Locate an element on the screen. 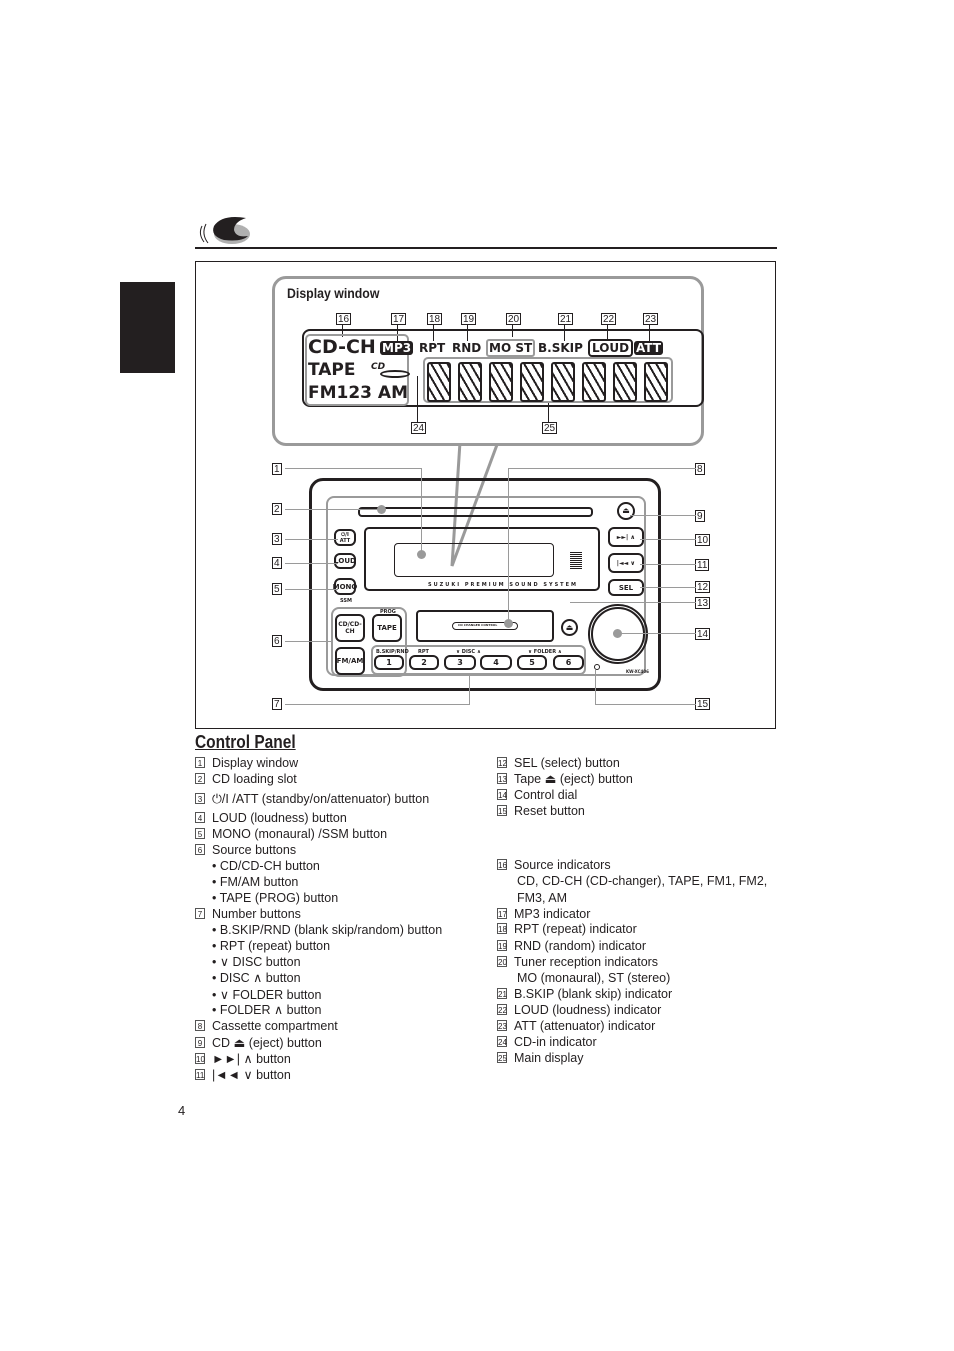 The height and width of the screenshot is (1351, 954). callout-13: 13 is located at coordinates (703, 603).